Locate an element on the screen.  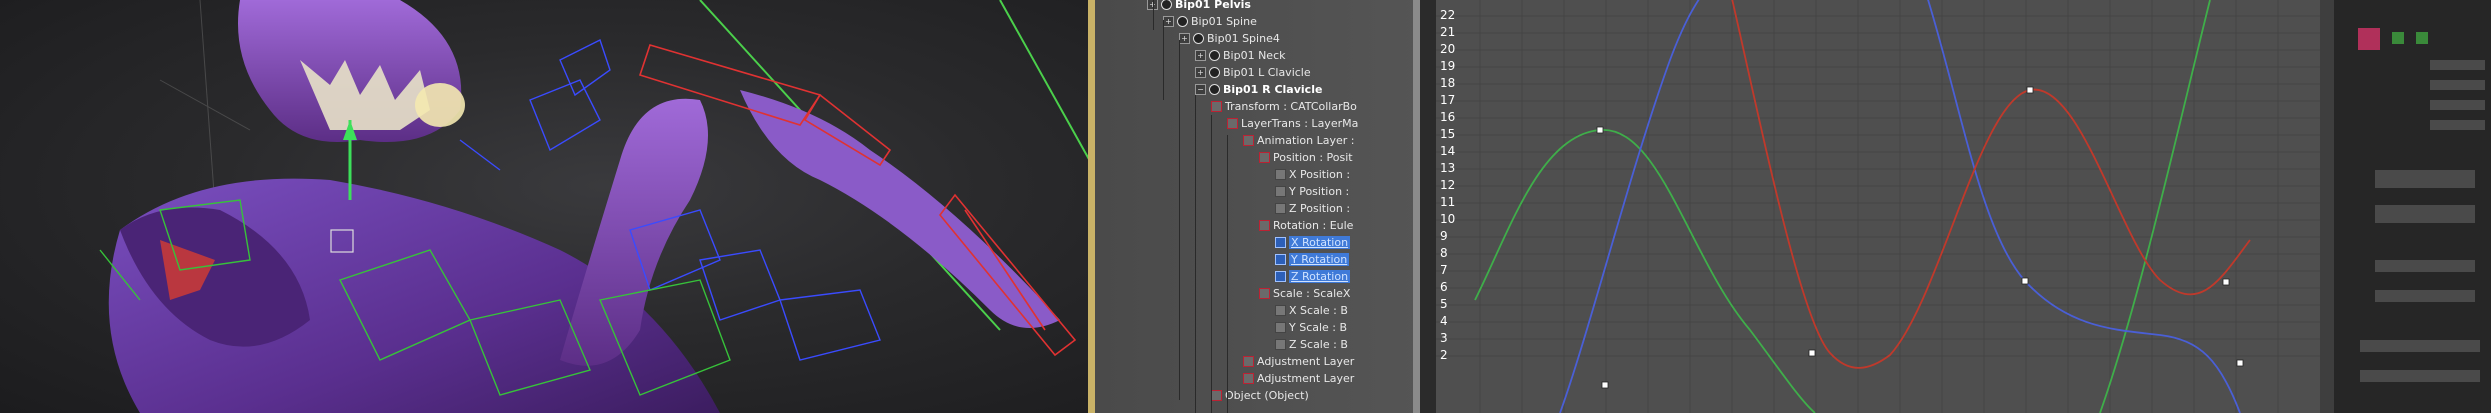
tree-item: LayerTrans : LayerMa is located at coordinates (1292, 123).